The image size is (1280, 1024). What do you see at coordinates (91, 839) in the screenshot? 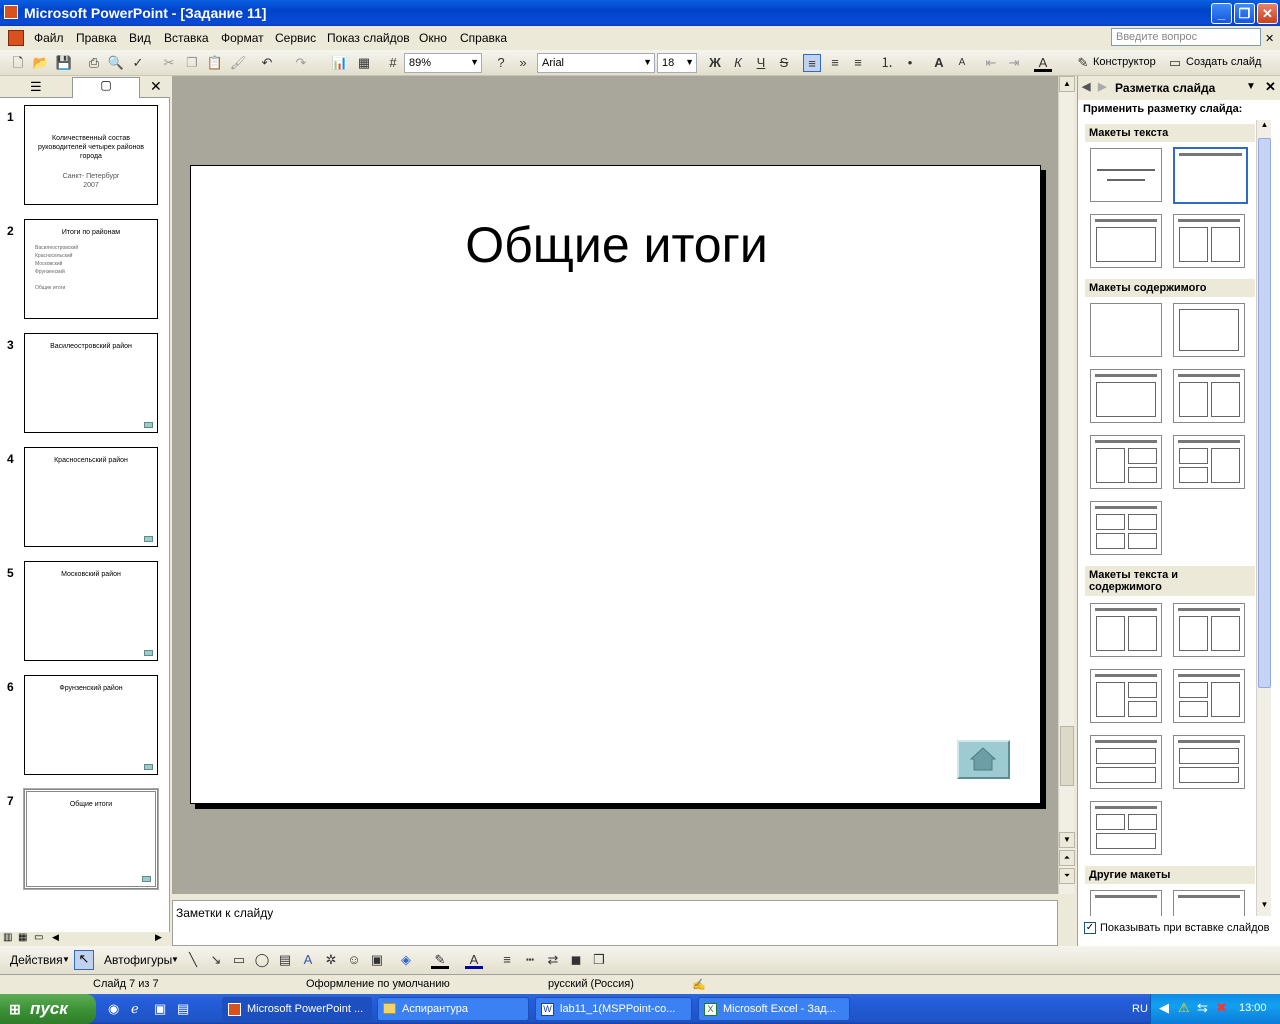
I see `slide-thumbnail-7: Общие итоги` at bounding box center [91, 839].